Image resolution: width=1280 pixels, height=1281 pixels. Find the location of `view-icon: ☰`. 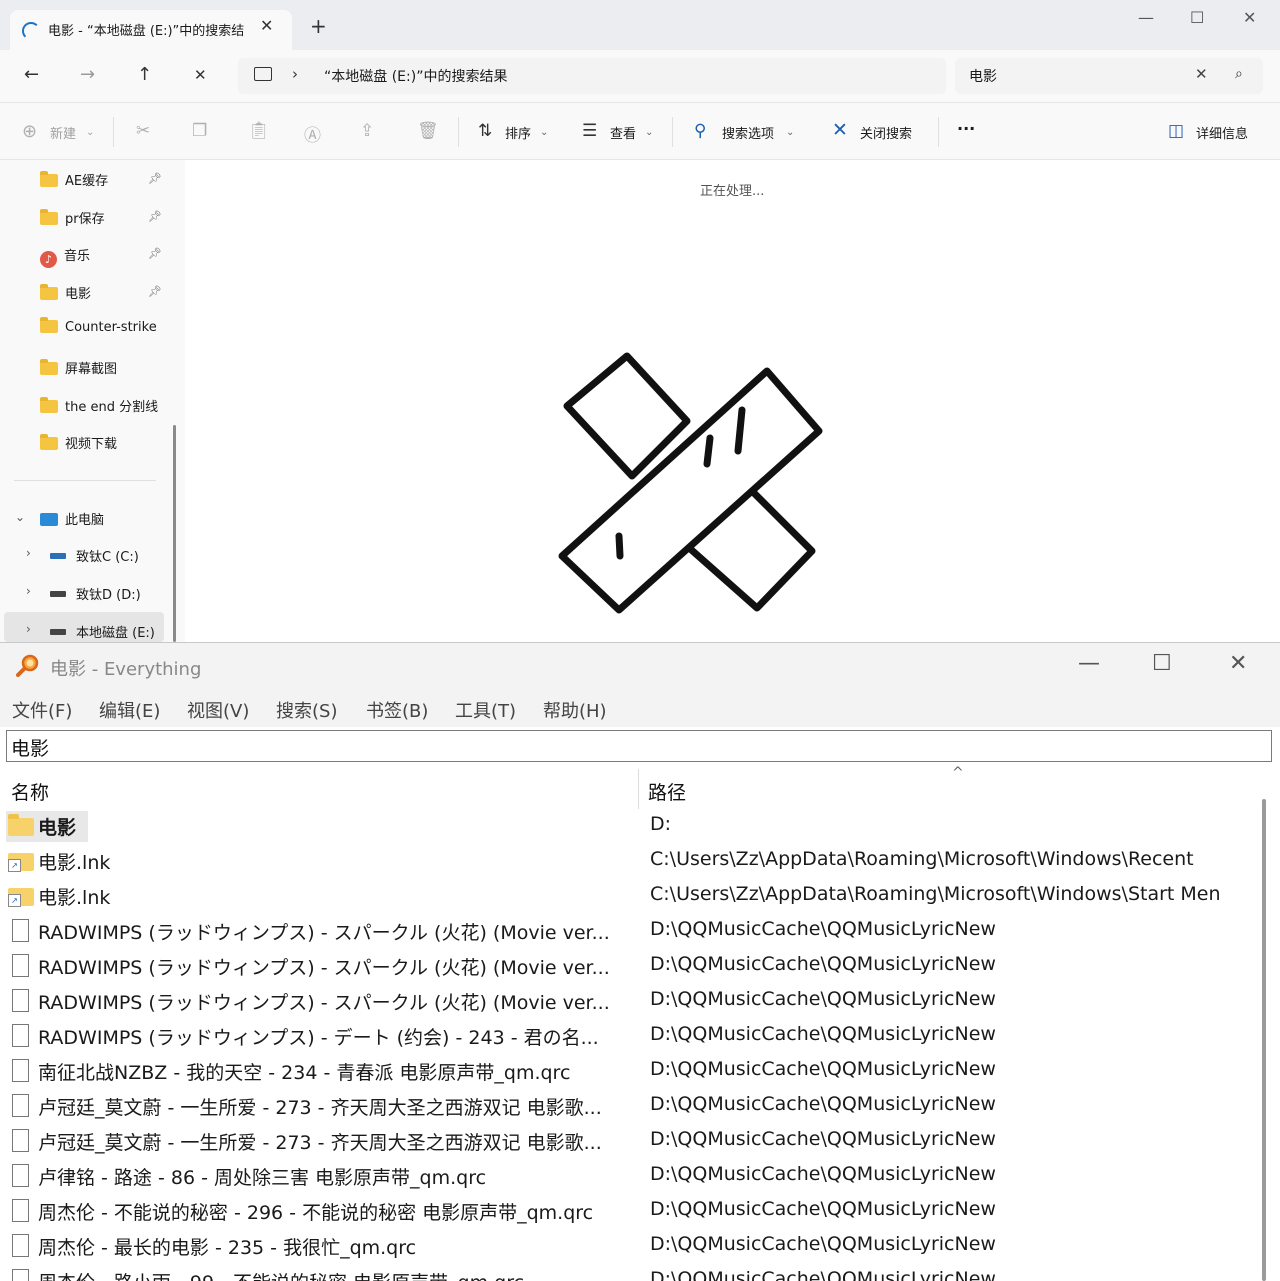

view-icon: ☰ is located at coordinates (590, 131).